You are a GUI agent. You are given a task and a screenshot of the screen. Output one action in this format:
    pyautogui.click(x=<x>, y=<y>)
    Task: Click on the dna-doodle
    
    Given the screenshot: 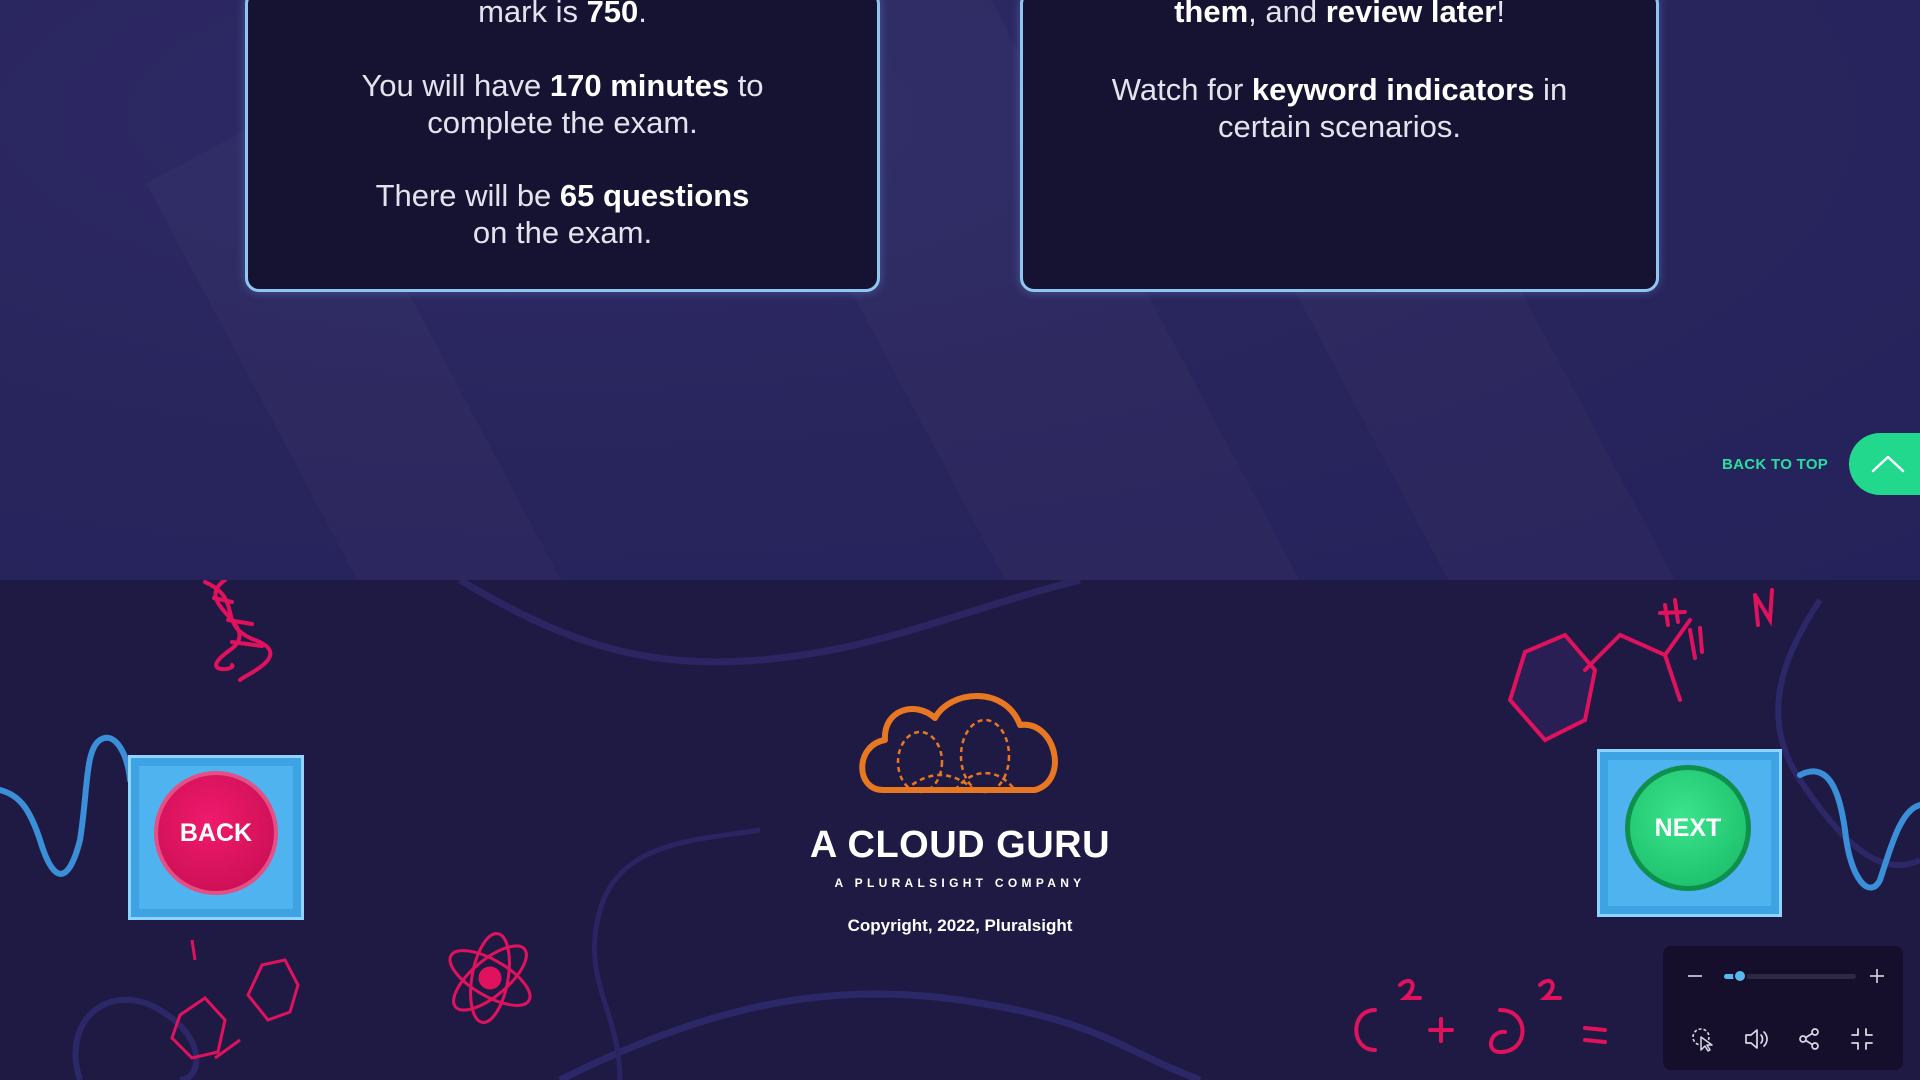 What is the action you would take?
    pyautogui.click(x=238, y=631)
    